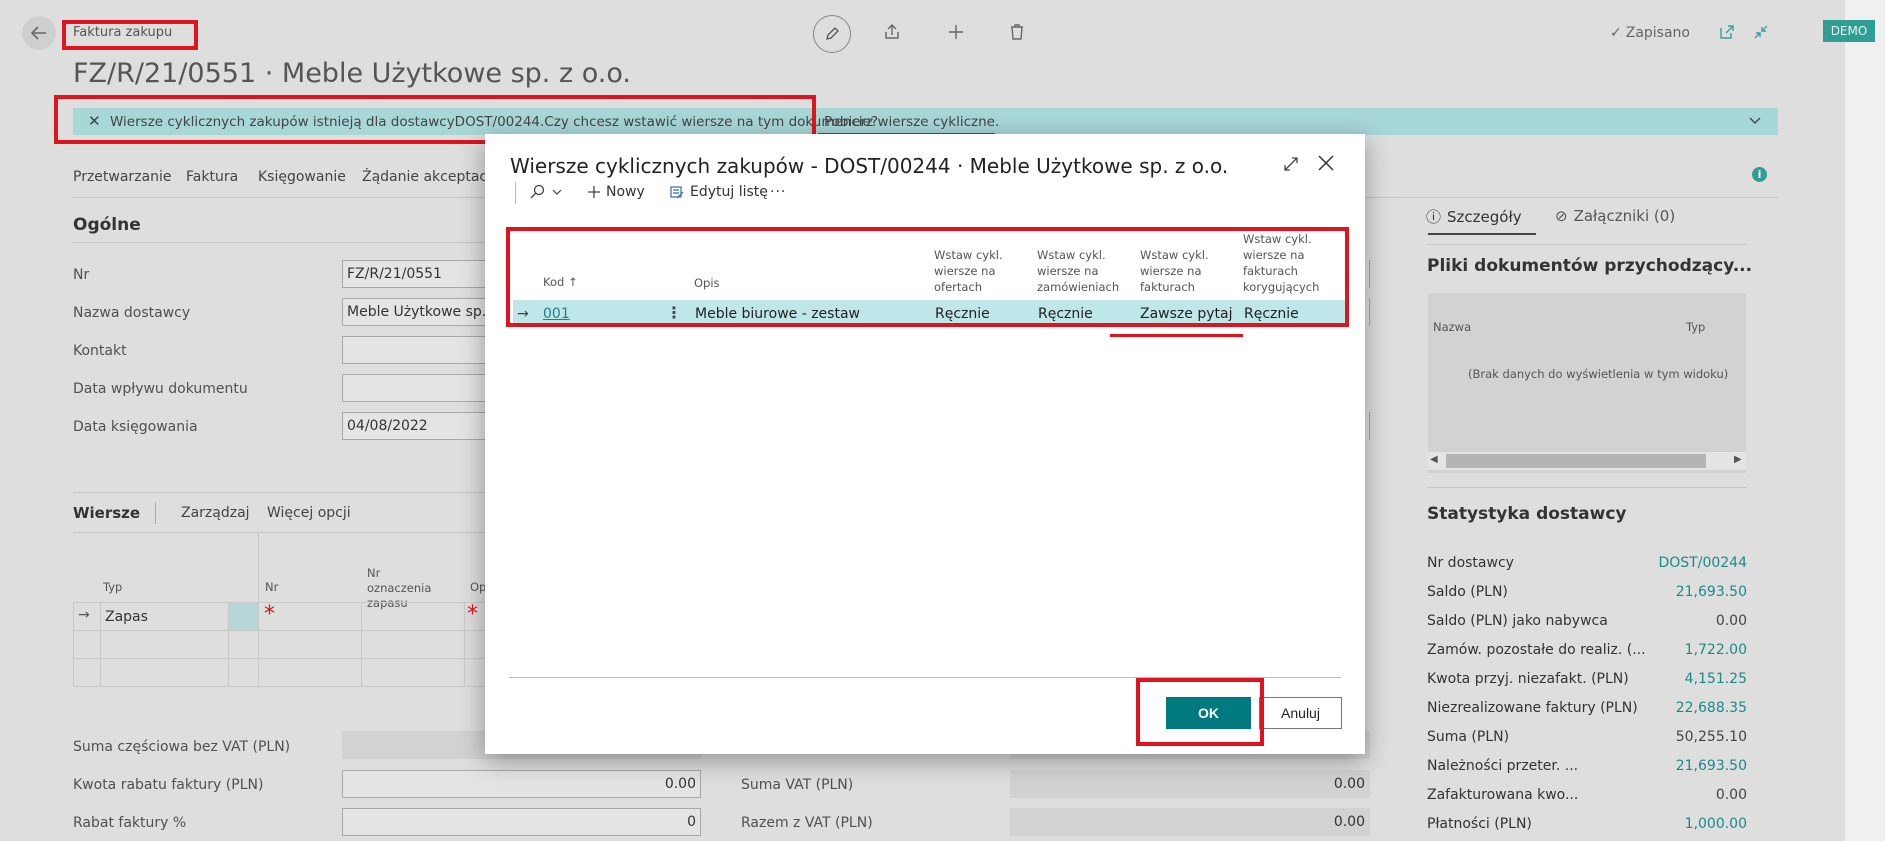  I want to click on general-section-title: Ogólne, so click(107, 225).